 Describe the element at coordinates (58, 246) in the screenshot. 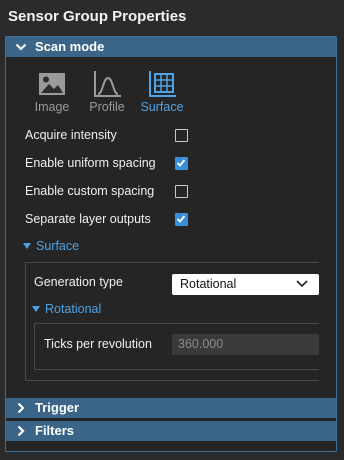

I see `surface-subsection-label: Surface` at that location.